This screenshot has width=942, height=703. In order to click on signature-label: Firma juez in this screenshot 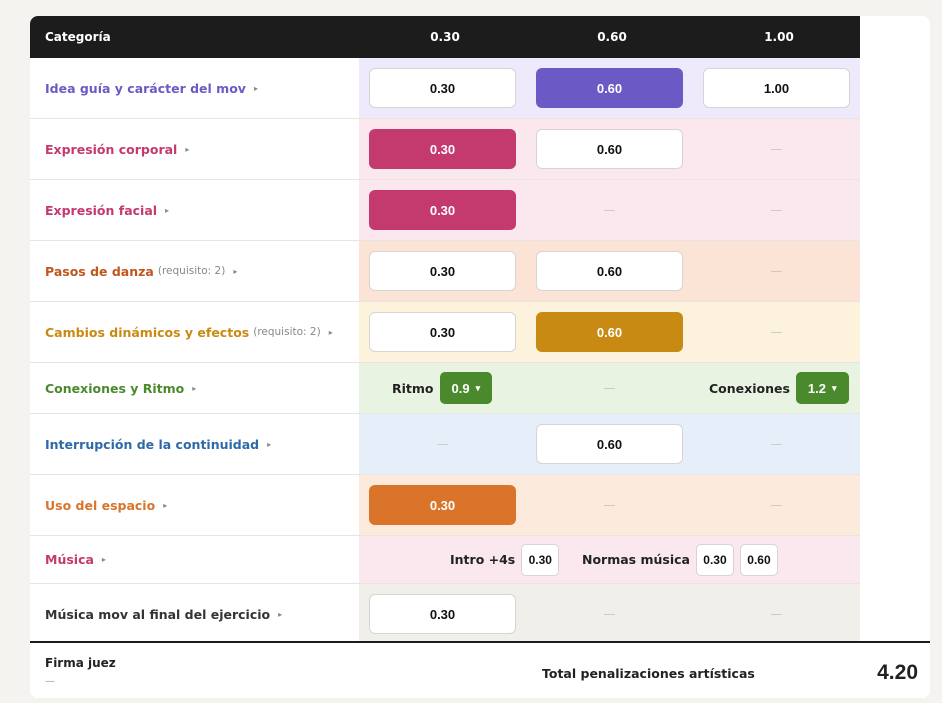, I will do `click(80, 663)`.